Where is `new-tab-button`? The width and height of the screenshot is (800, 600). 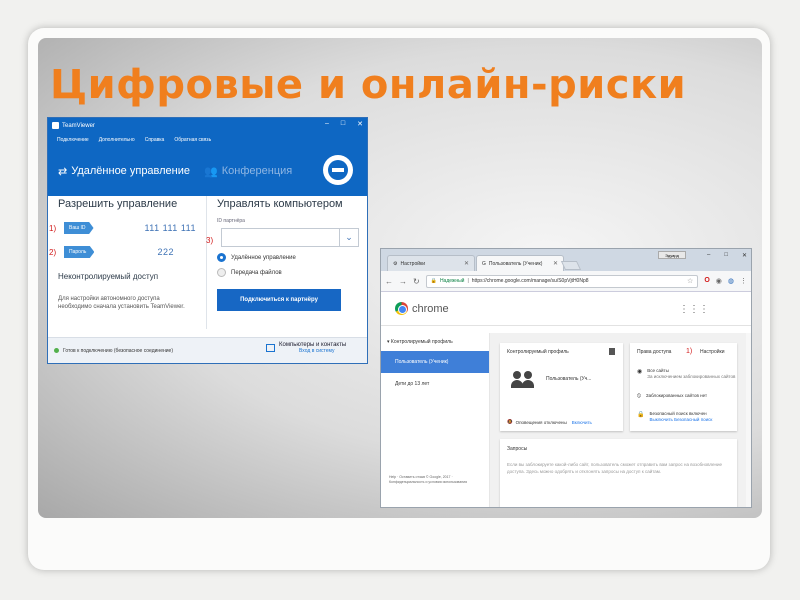
new-tab-button is located at coordinates (571, 265).